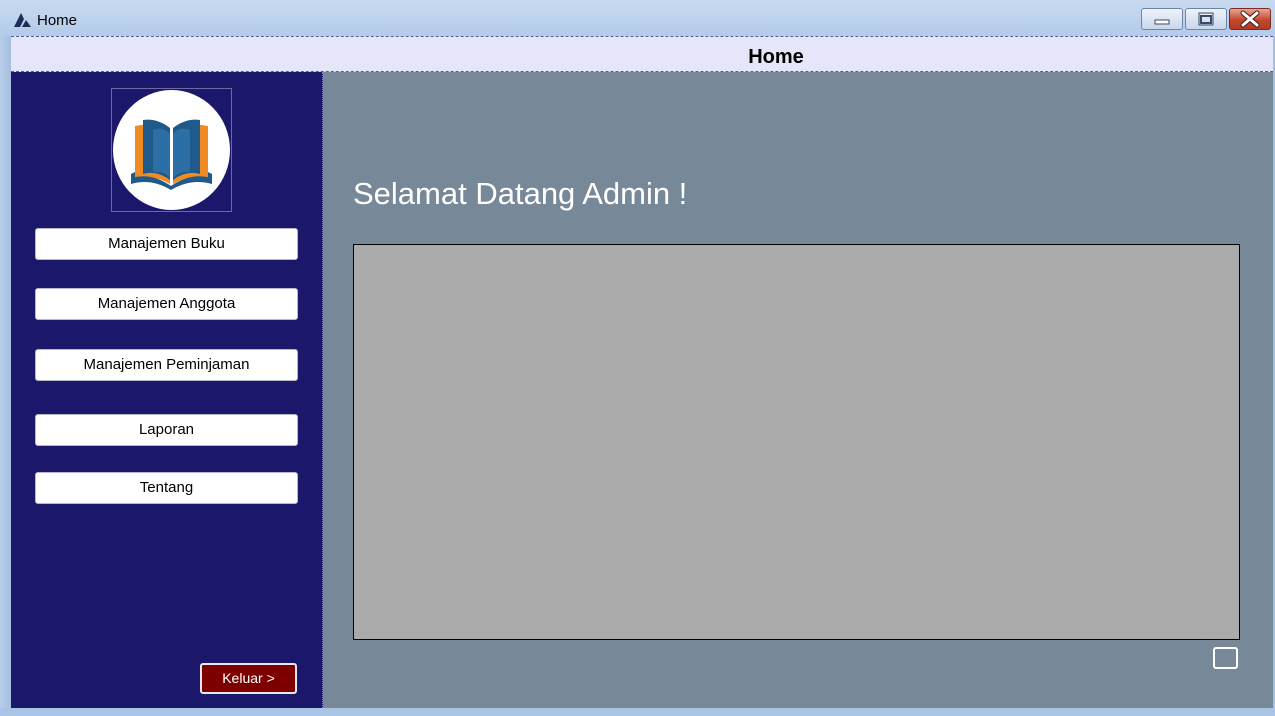 The height and width of the screenshot is (716, 1275). What do you see at coordinates (5, 376) in the screenshot?
I see `window-left-border` at bounding box center [5, 376].